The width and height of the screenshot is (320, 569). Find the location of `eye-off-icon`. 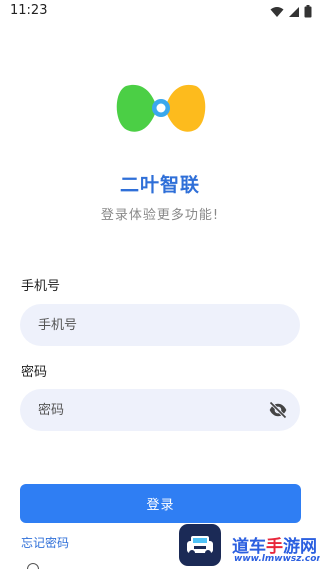

eye-off-icon is located at coordinates (278, 410).